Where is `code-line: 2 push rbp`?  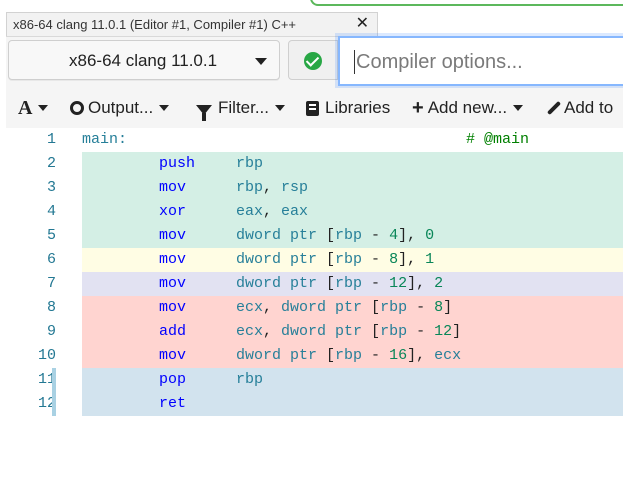
code-line: 2 push rbp is located at coordinates (314, 164).